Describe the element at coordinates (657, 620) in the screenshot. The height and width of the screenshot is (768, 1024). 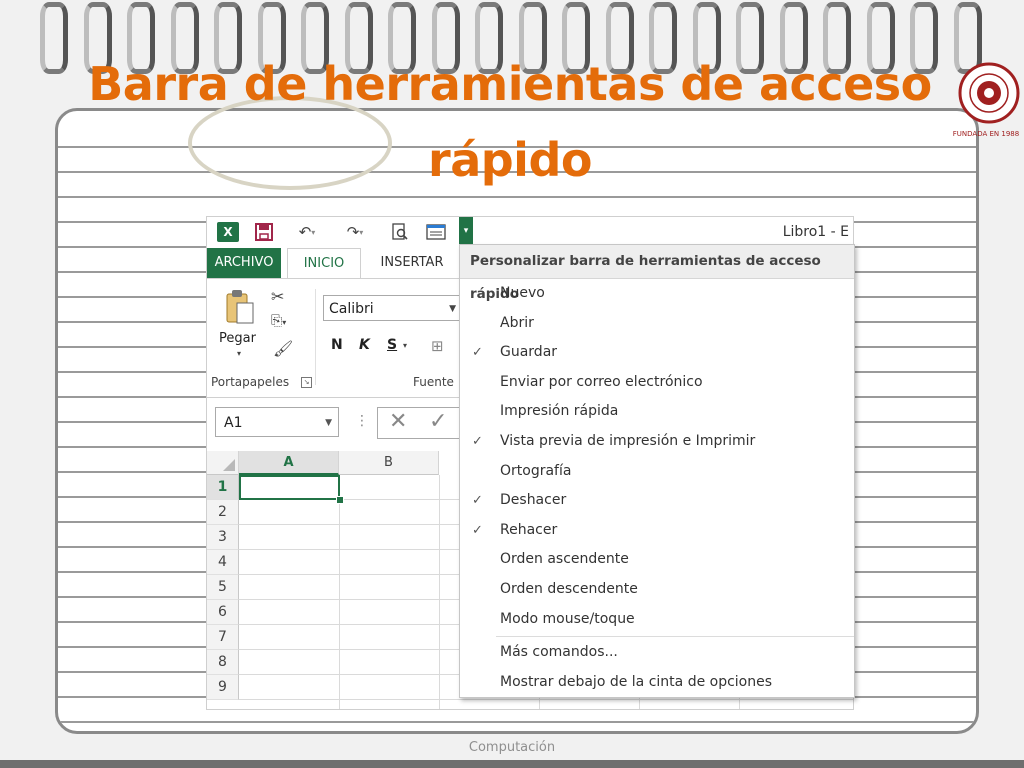
I see `menu-item: Modo mouse/toque` at that location.